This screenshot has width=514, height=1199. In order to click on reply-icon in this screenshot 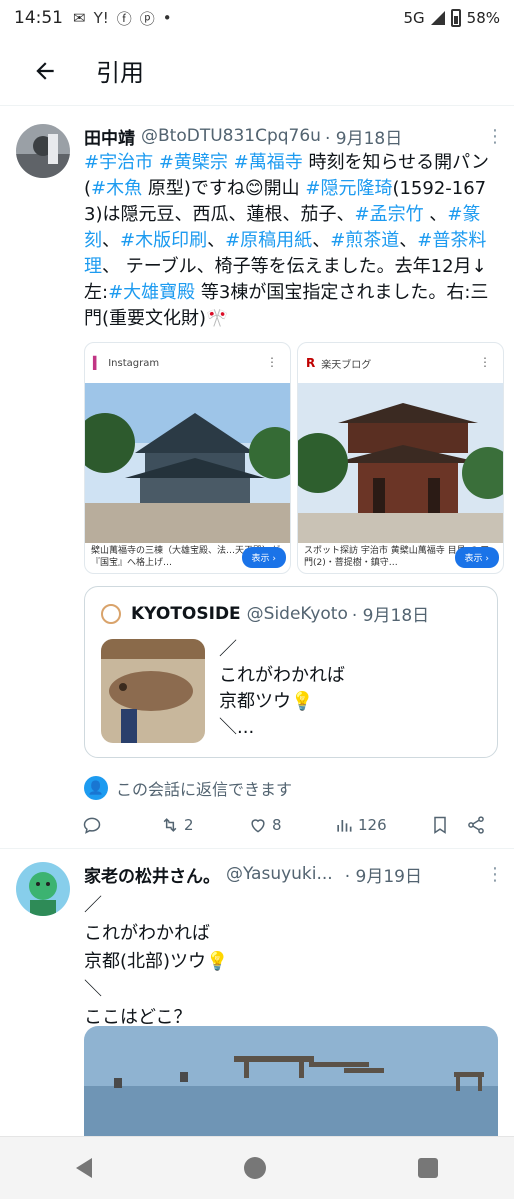, I will do `click(92, 825)`.